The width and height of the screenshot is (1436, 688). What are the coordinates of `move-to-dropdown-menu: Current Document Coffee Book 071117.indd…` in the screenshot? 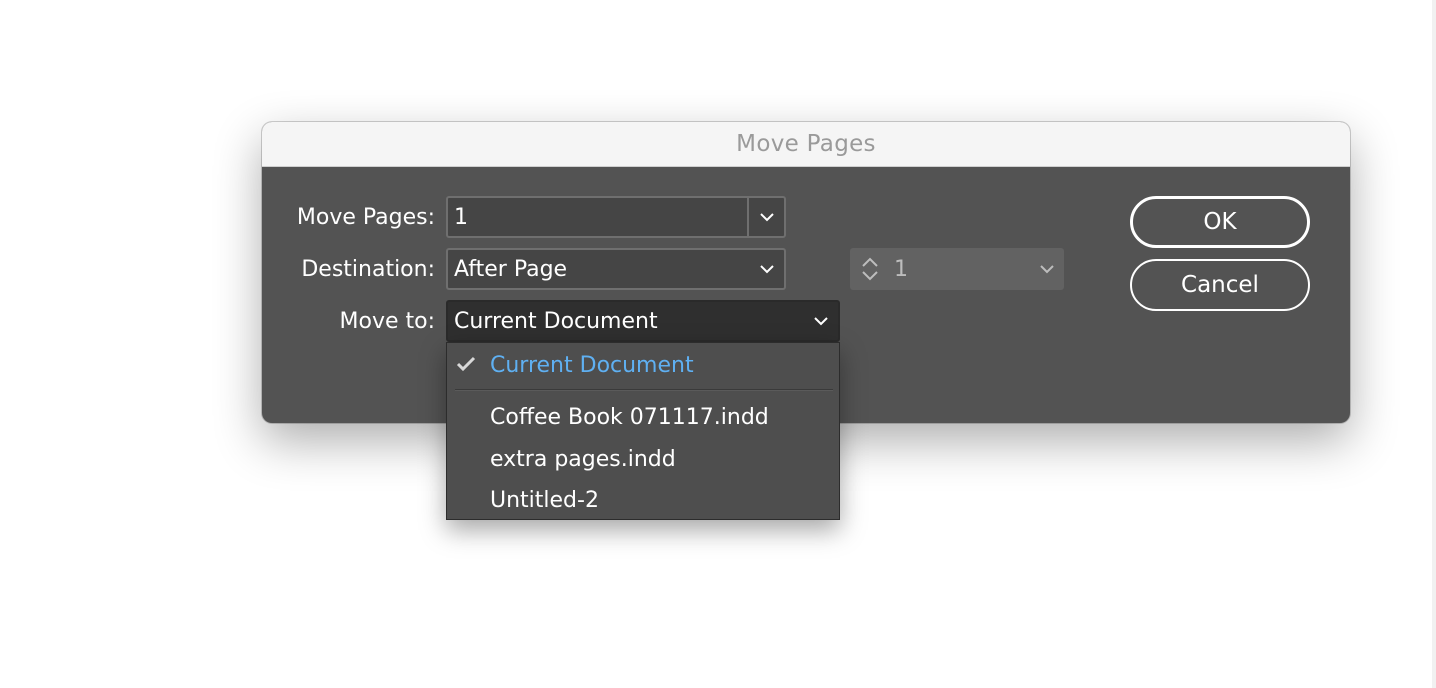 It's located at (643, 431).